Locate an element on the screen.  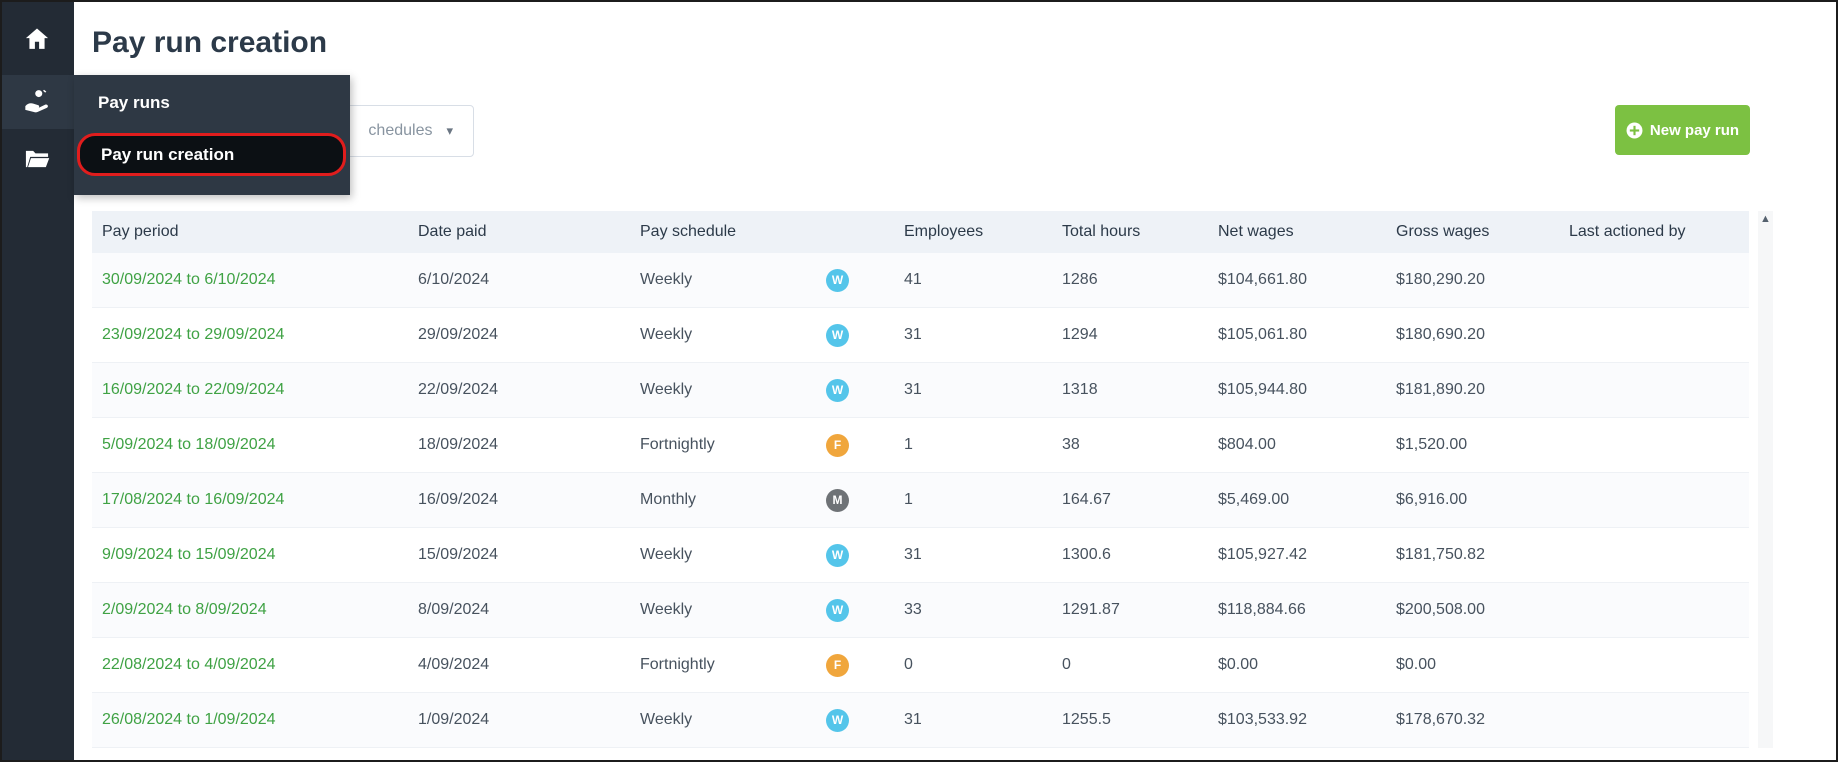
home-icon is located at coordinates (37, 41).